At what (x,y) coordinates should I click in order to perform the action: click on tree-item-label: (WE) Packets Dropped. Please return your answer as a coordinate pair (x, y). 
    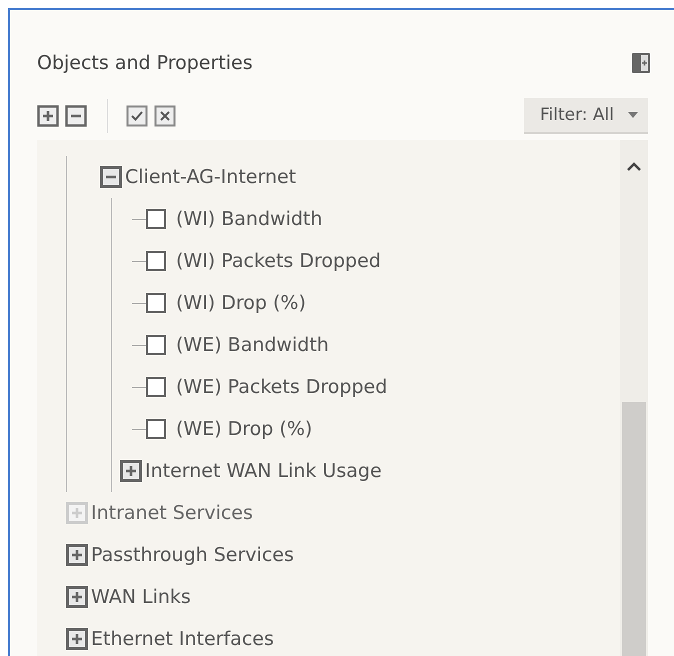
    Looking at the image, I should click on (282, 387).